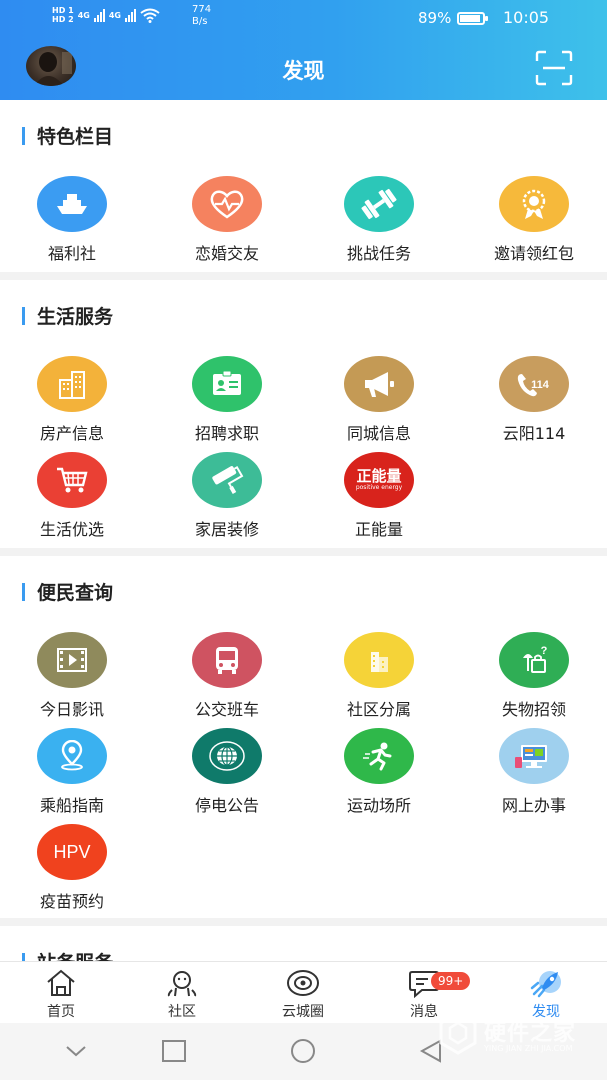  Describe the element at coordinates (303, 18) in the screenshot. I see `status-bar: HD 1 HD 2 4G 4G 774 B/s 89% 10:05` at that location.